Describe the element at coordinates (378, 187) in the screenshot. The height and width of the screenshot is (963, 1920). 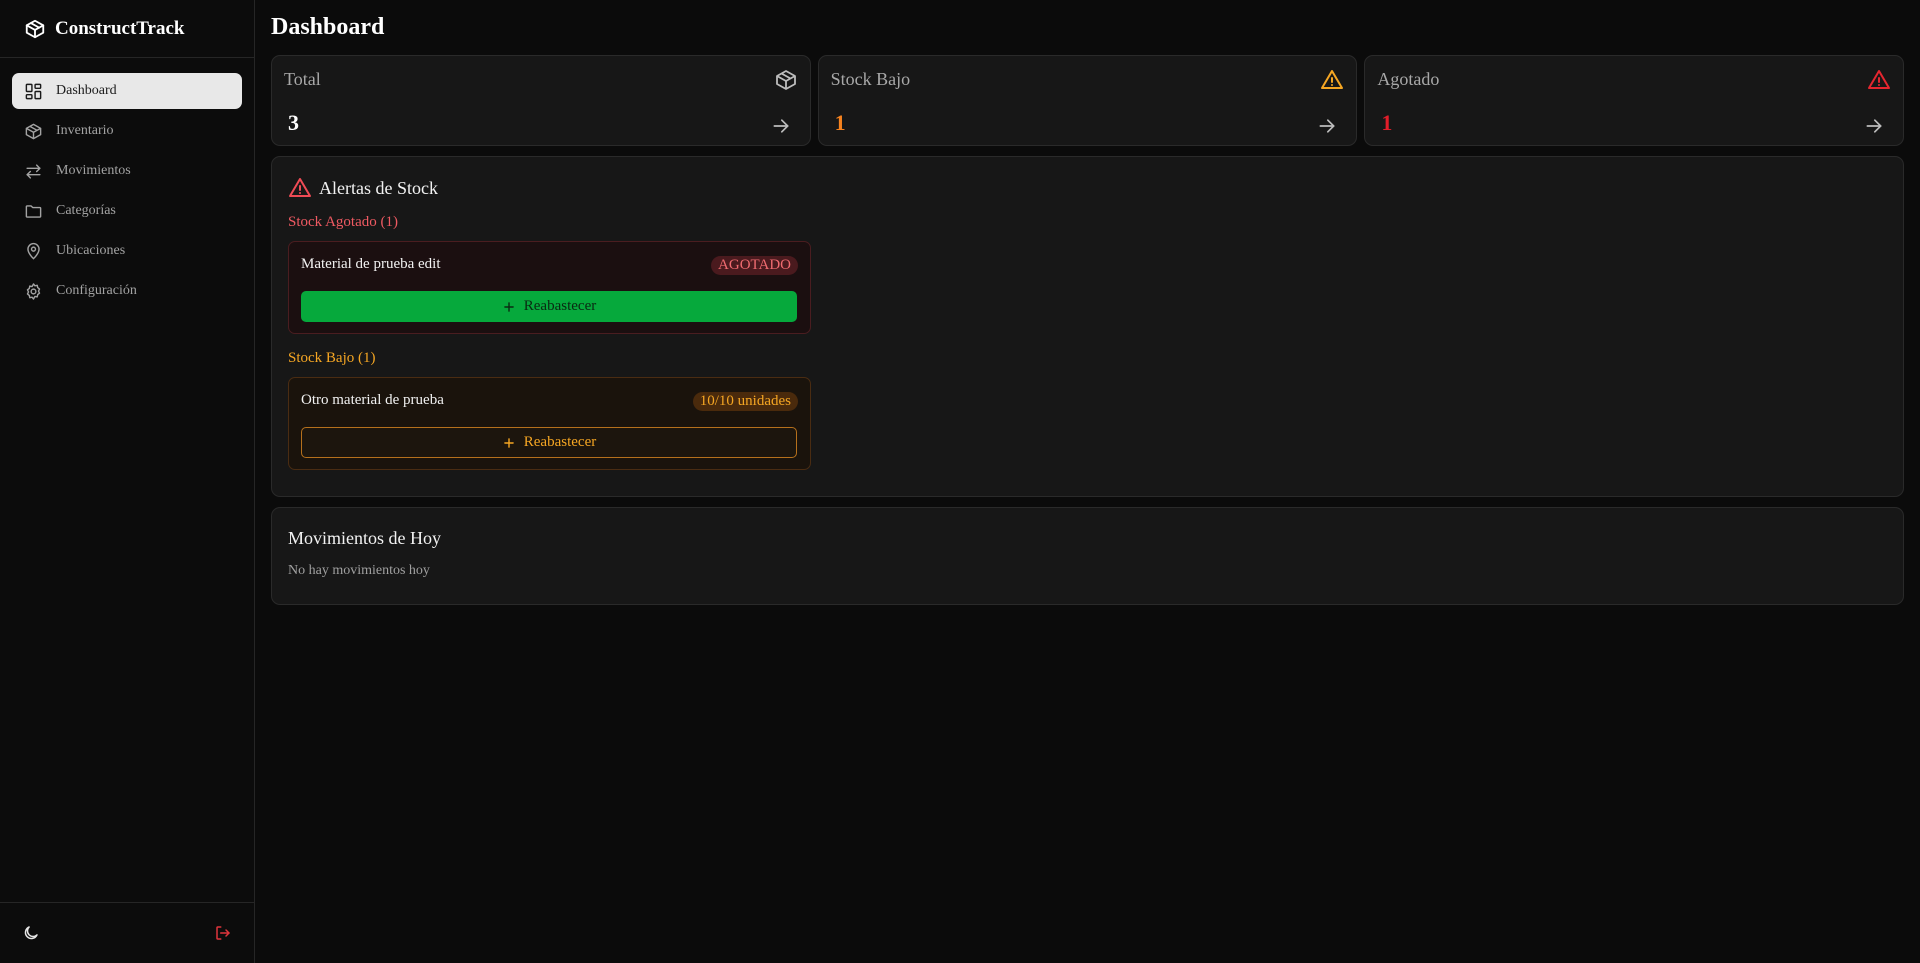
I see `panel-title: Alertas de Stock` at that location.